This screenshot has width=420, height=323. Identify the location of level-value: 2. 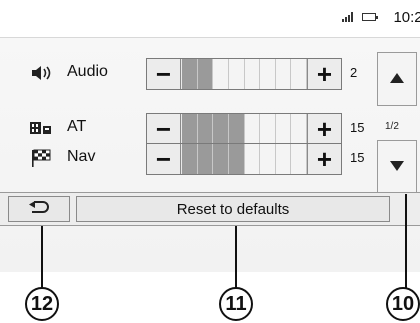
(354, 72).